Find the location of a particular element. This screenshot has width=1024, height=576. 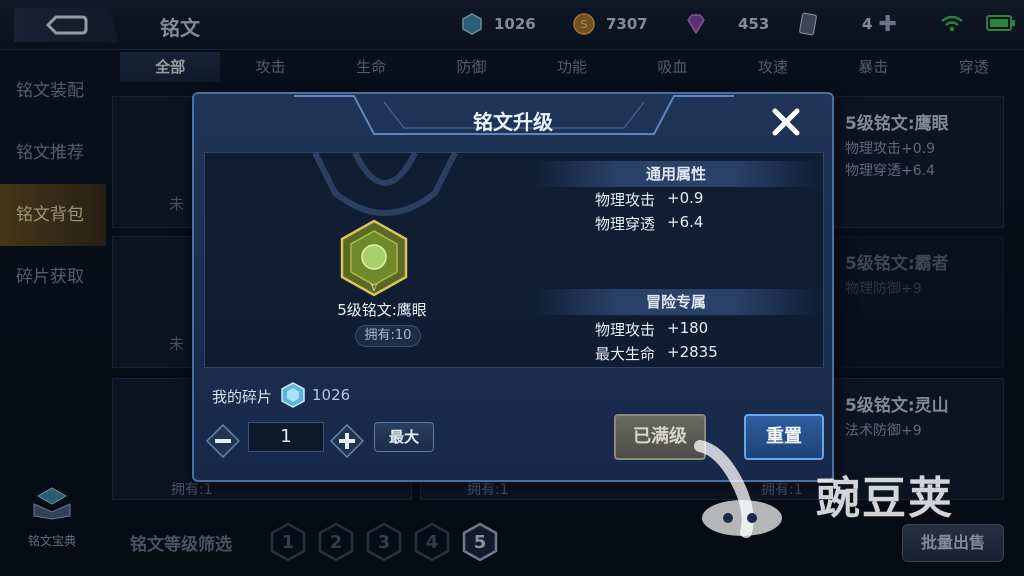

increase-button is located at coordinates (347, 441).